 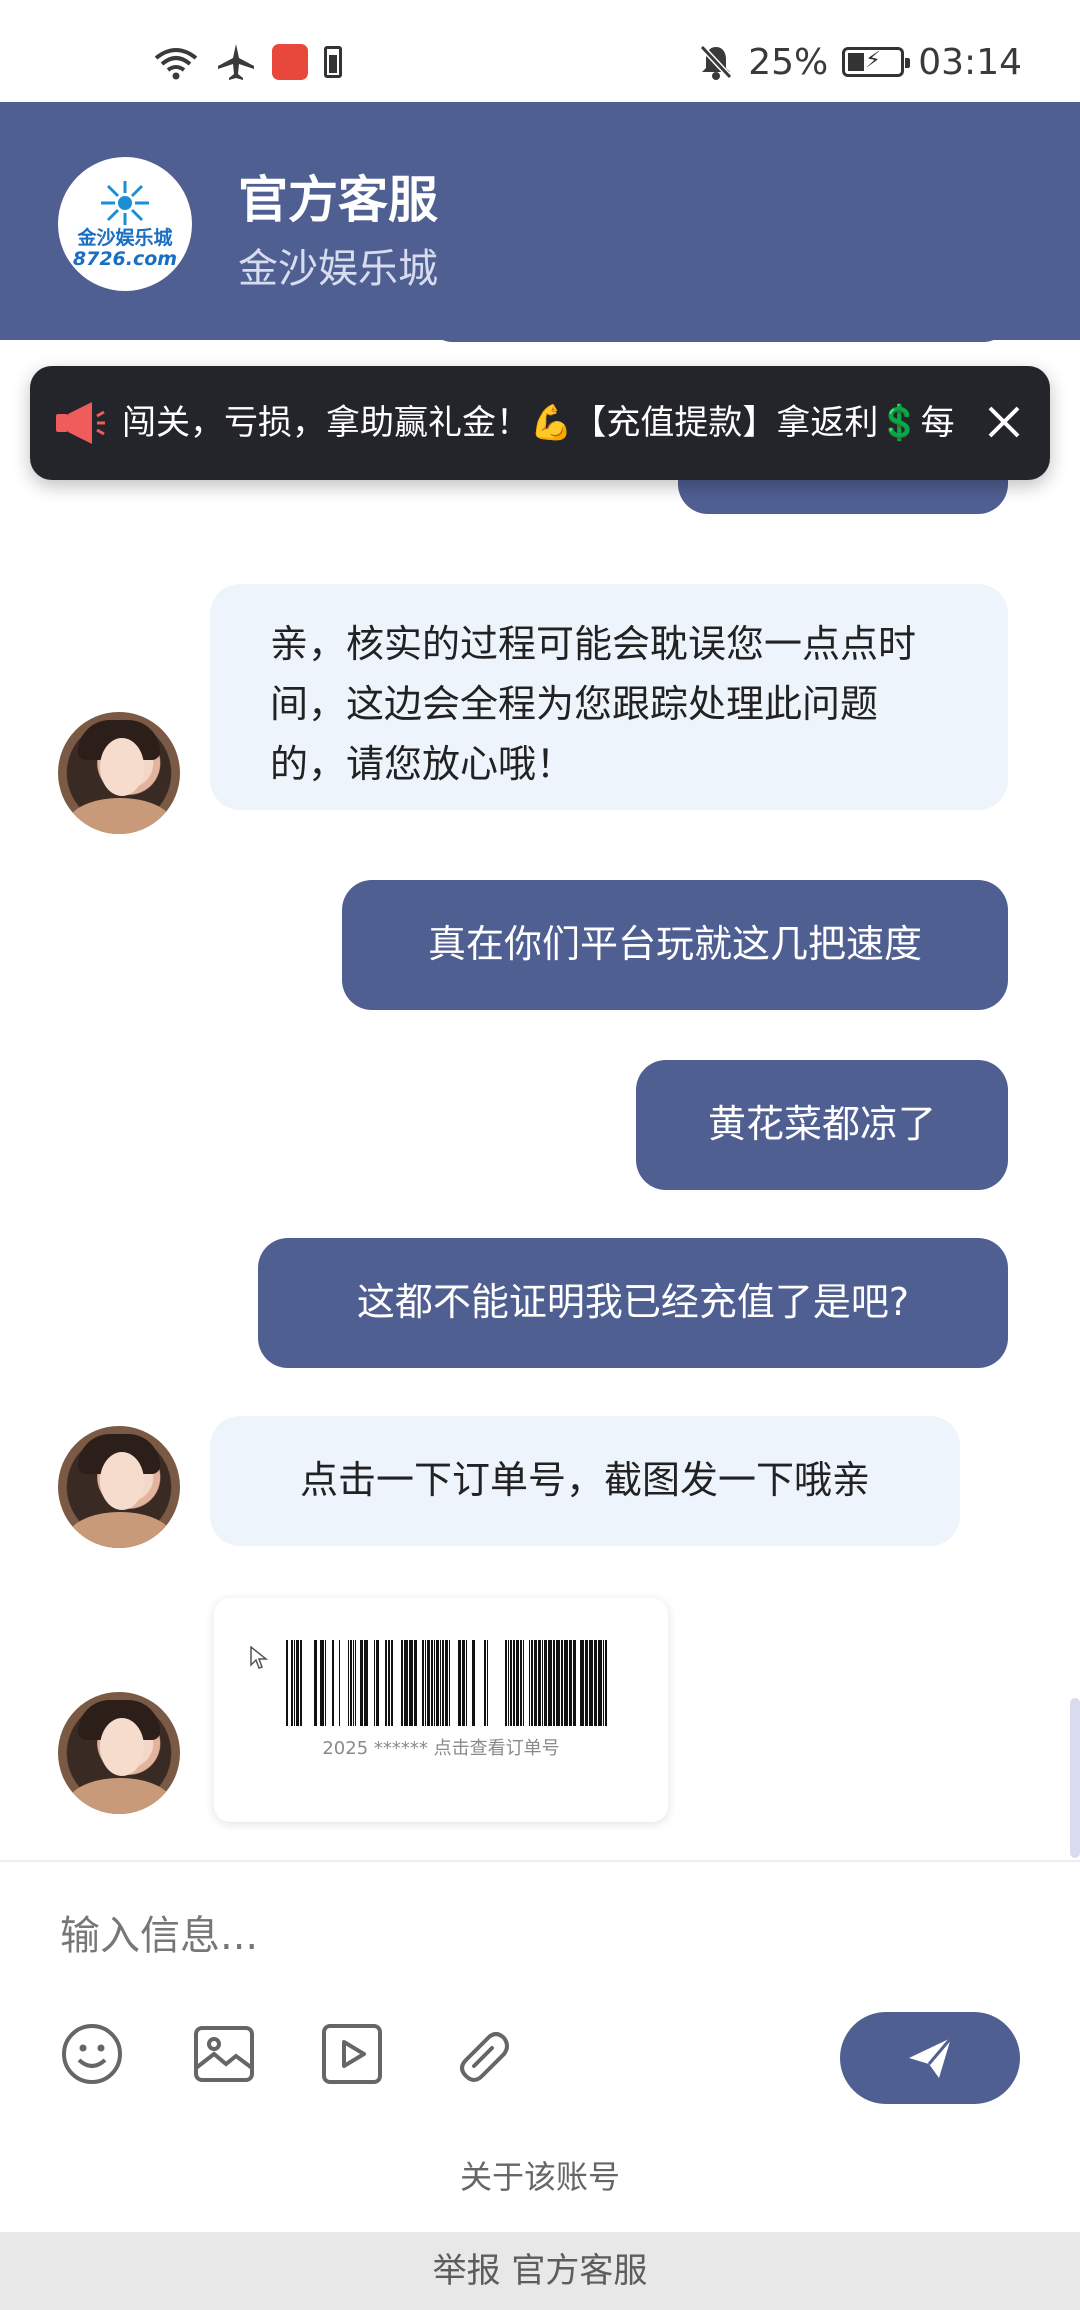 I want to click on message-bubble-outgoing: 这都不能证明我已经充值了是吧?, so click(x=633, y=1303).